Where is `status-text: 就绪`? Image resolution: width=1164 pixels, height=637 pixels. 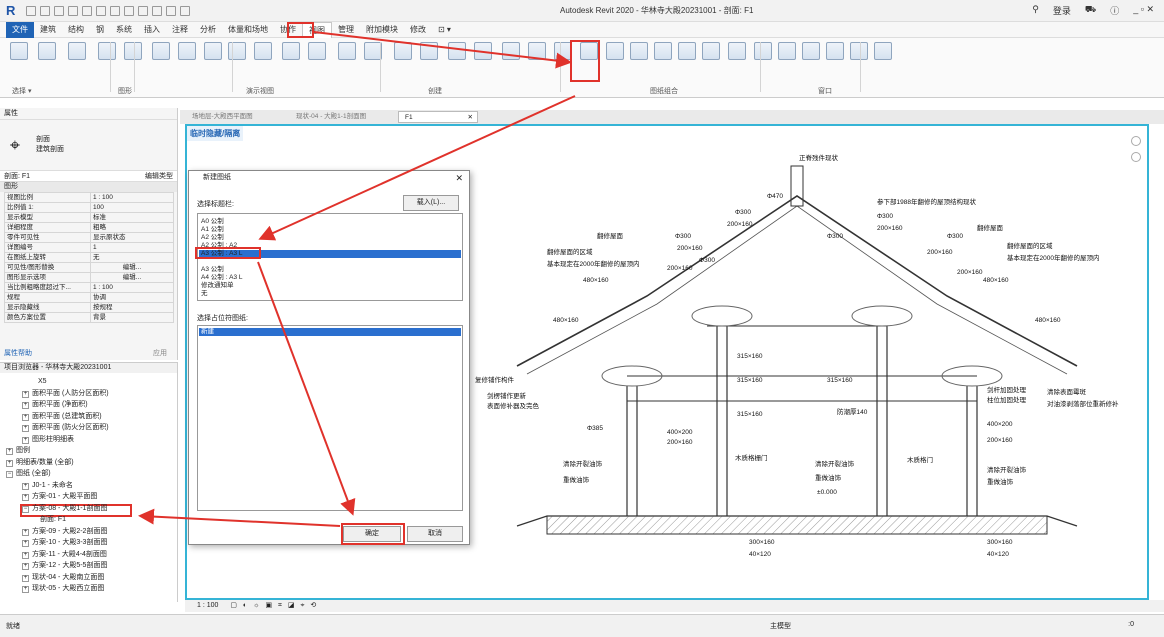 status-text: 就绪 is located at coordinates (13, 626).